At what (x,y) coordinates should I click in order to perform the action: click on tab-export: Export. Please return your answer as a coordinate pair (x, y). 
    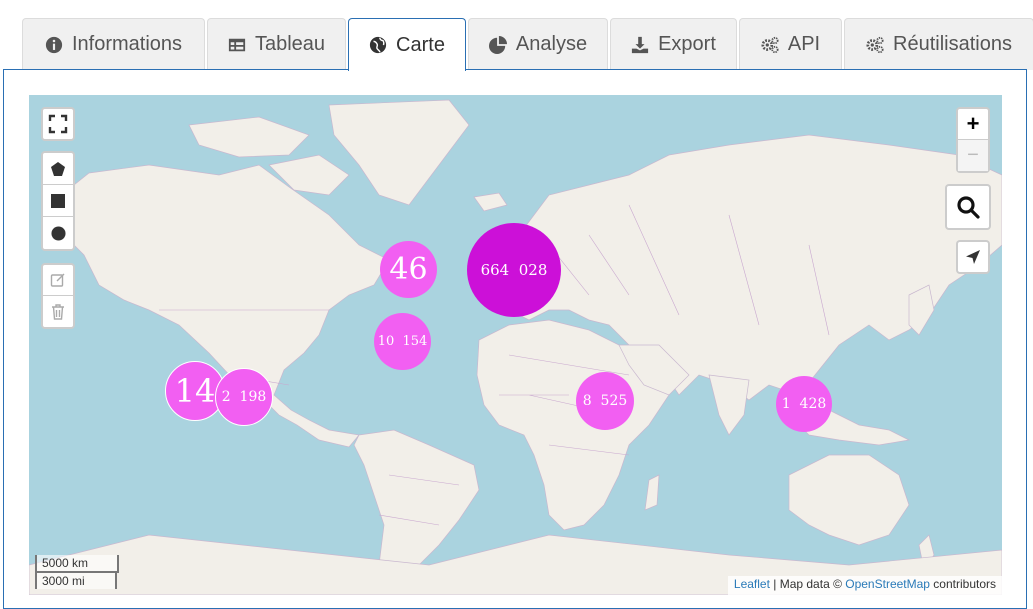
    Looking at the image, I should click on (673, 44).